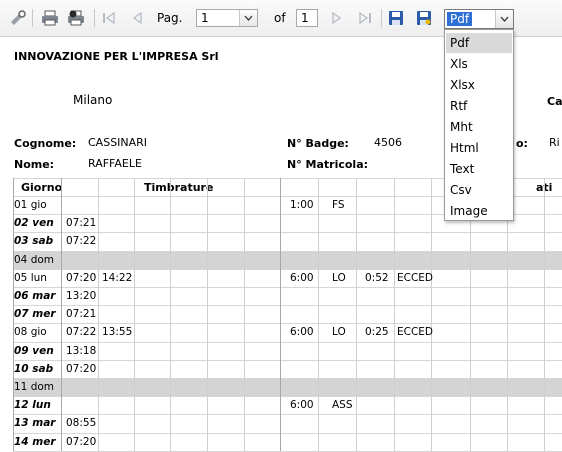 The height and width of the screenshot is (452, 562). Describe the element at coordinates (338, 205) in the screenshot. I see `code-cell: FS` at that location.